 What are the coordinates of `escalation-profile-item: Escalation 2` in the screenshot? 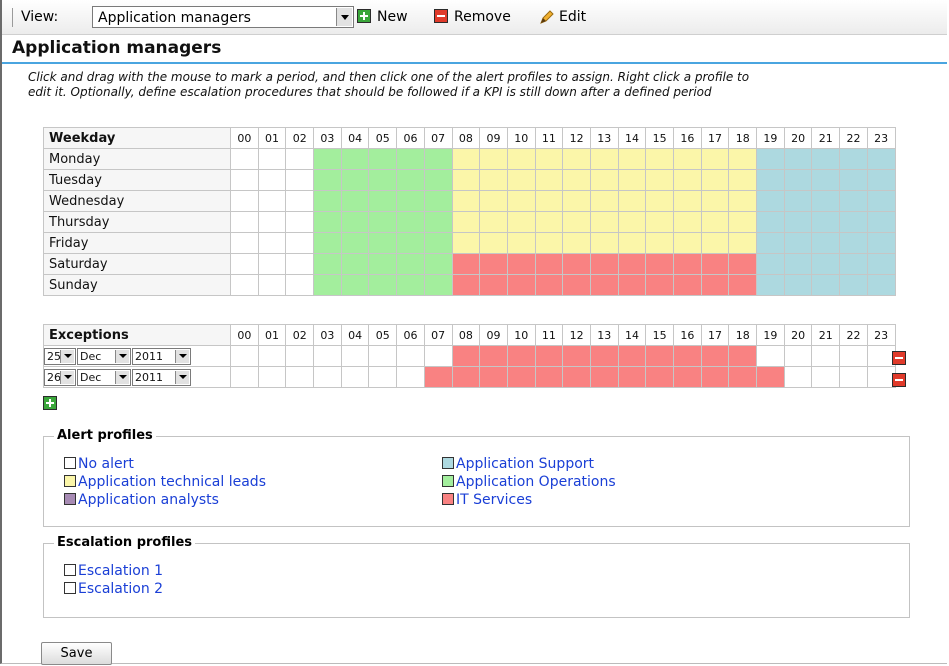 It's located at (113, 589).